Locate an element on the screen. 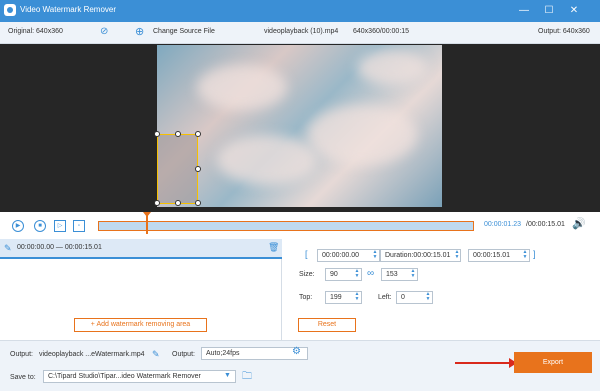  source-meta: 640x360/00:00:15 is located at coordinates (381, 31).